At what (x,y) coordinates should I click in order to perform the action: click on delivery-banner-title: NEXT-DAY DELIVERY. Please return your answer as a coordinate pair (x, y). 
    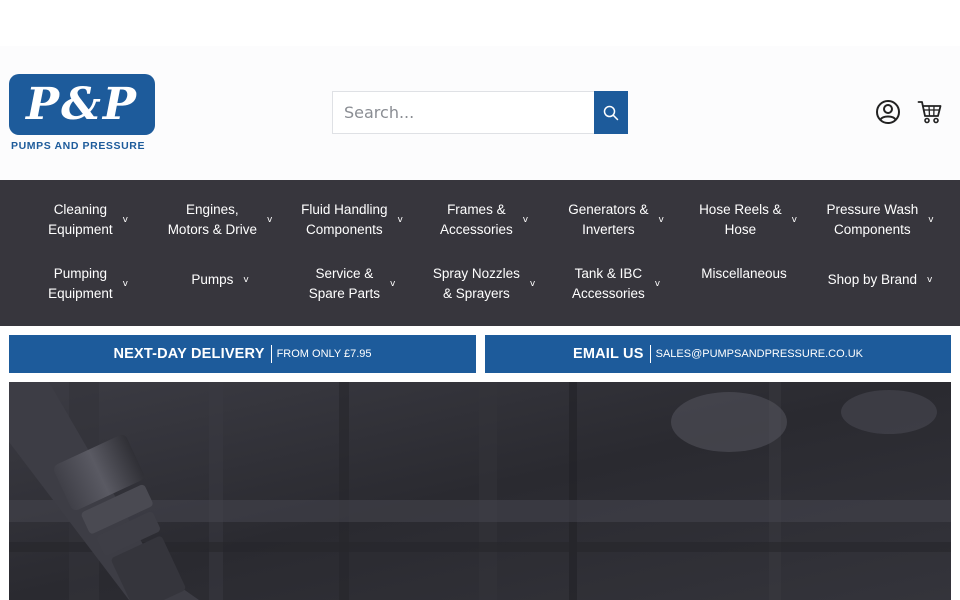
    Looking at the image, I should click on (189, 354).